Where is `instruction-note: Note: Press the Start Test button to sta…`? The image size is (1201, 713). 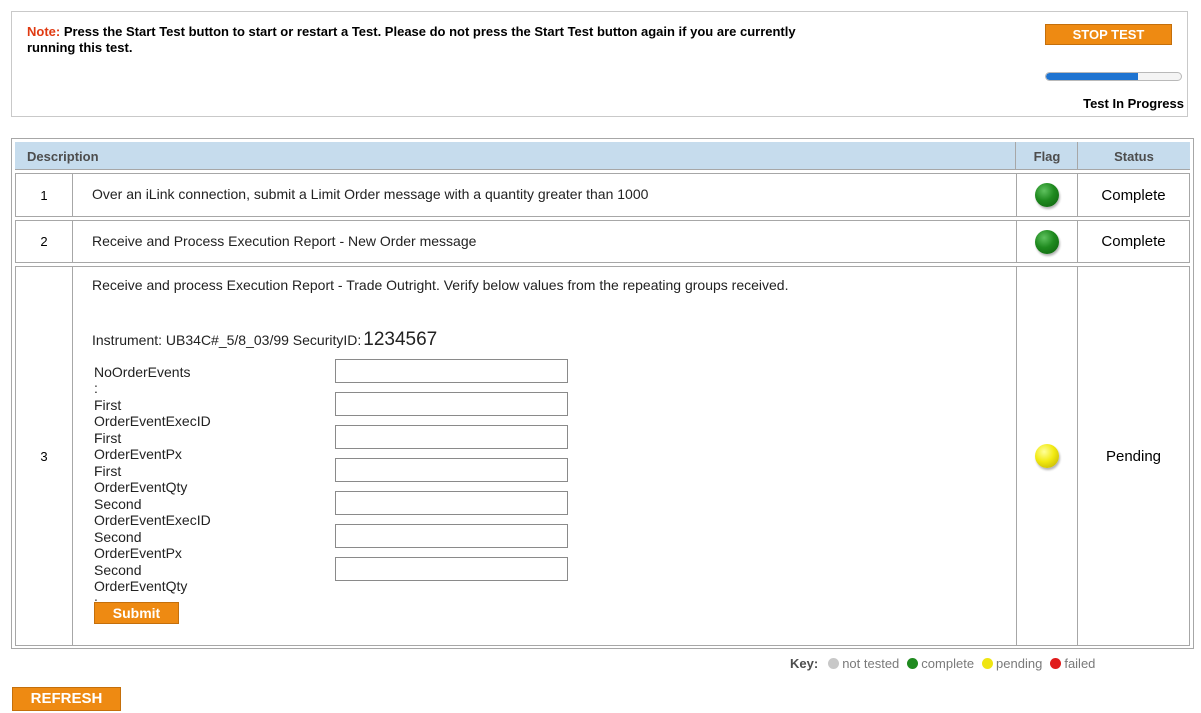
instruction-note: Note: Press the Start Test button to sta… is located at coordinates (437, 40).